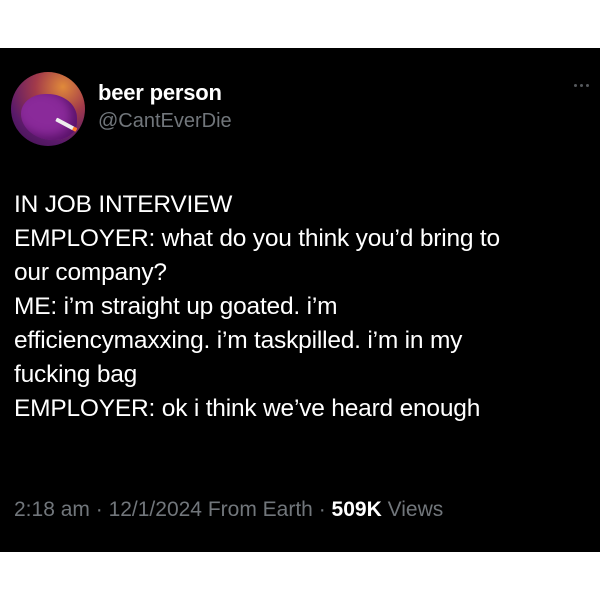 This screenshot has height=600, width=600. I want to click on views-count: 509K, so click(357, 509).